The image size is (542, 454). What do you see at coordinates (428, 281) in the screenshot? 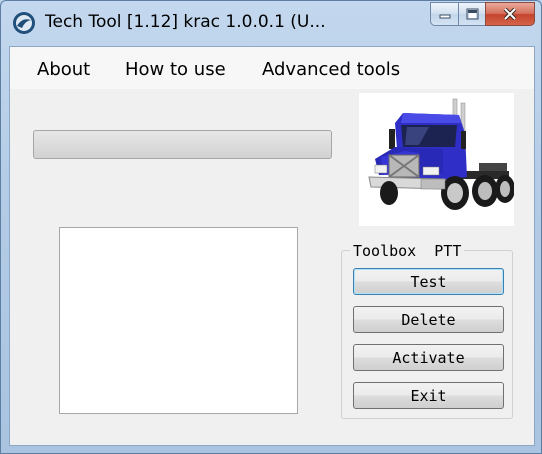
I see `test-button: Test` at bounding box center [428, 281].